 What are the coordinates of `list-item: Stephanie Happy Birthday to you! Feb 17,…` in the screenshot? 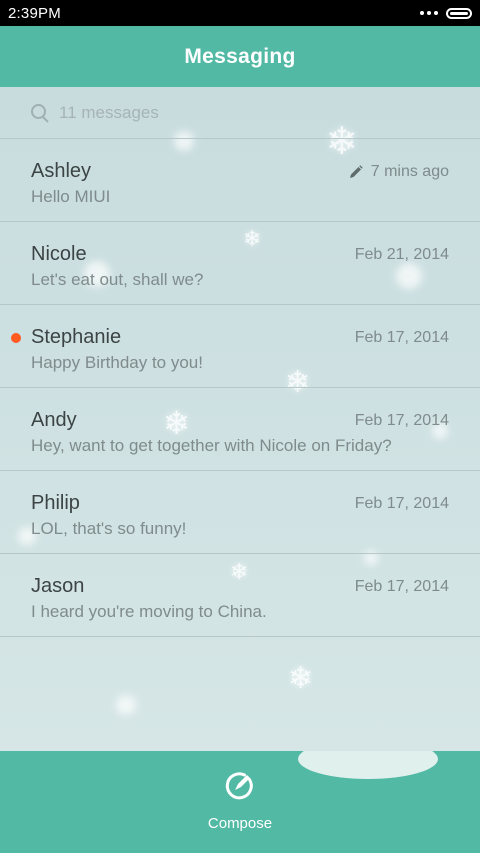 It's located at (240, 346).